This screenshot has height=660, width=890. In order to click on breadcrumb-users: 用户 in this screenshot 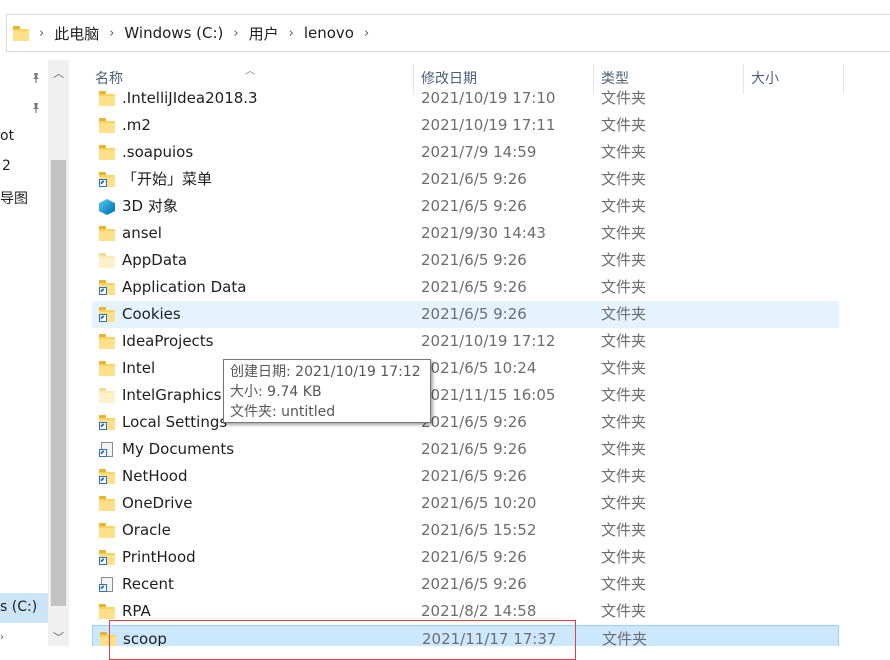, I will do `click(264, 33)`.